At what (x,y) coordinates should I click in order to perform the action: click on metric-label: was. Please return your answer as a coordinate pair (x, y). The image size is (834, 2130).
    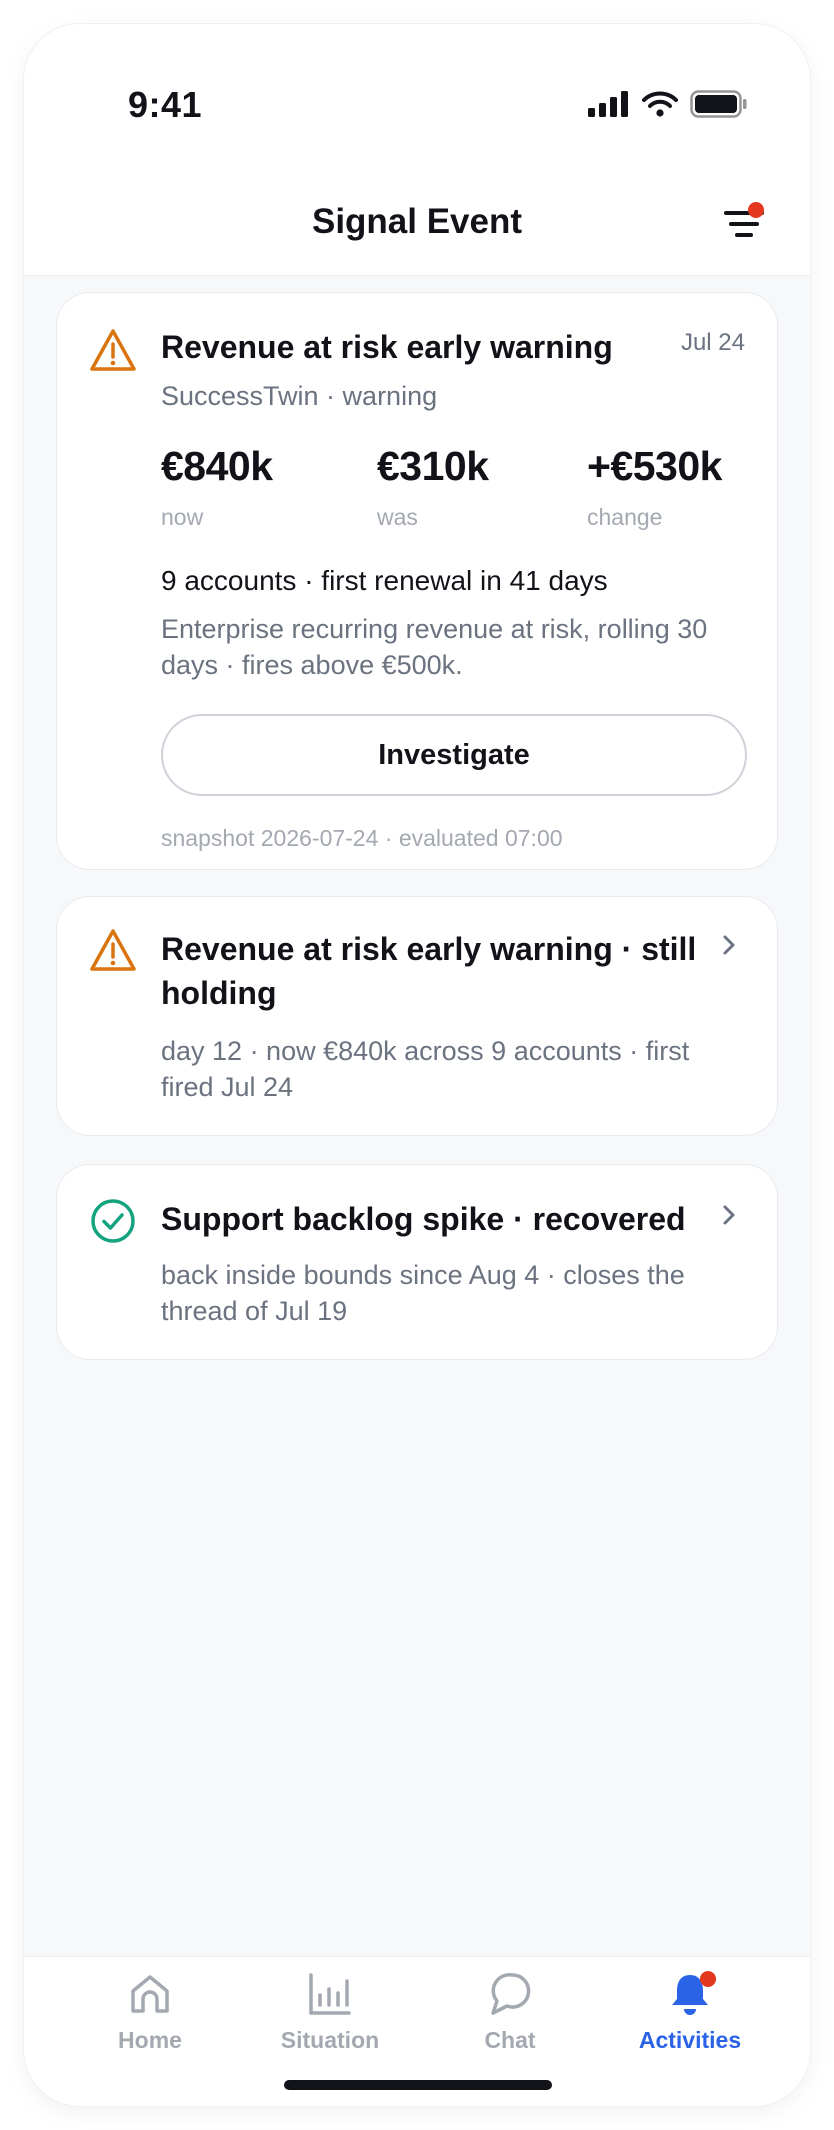
    Looking at the image, I should click on (397, 517).